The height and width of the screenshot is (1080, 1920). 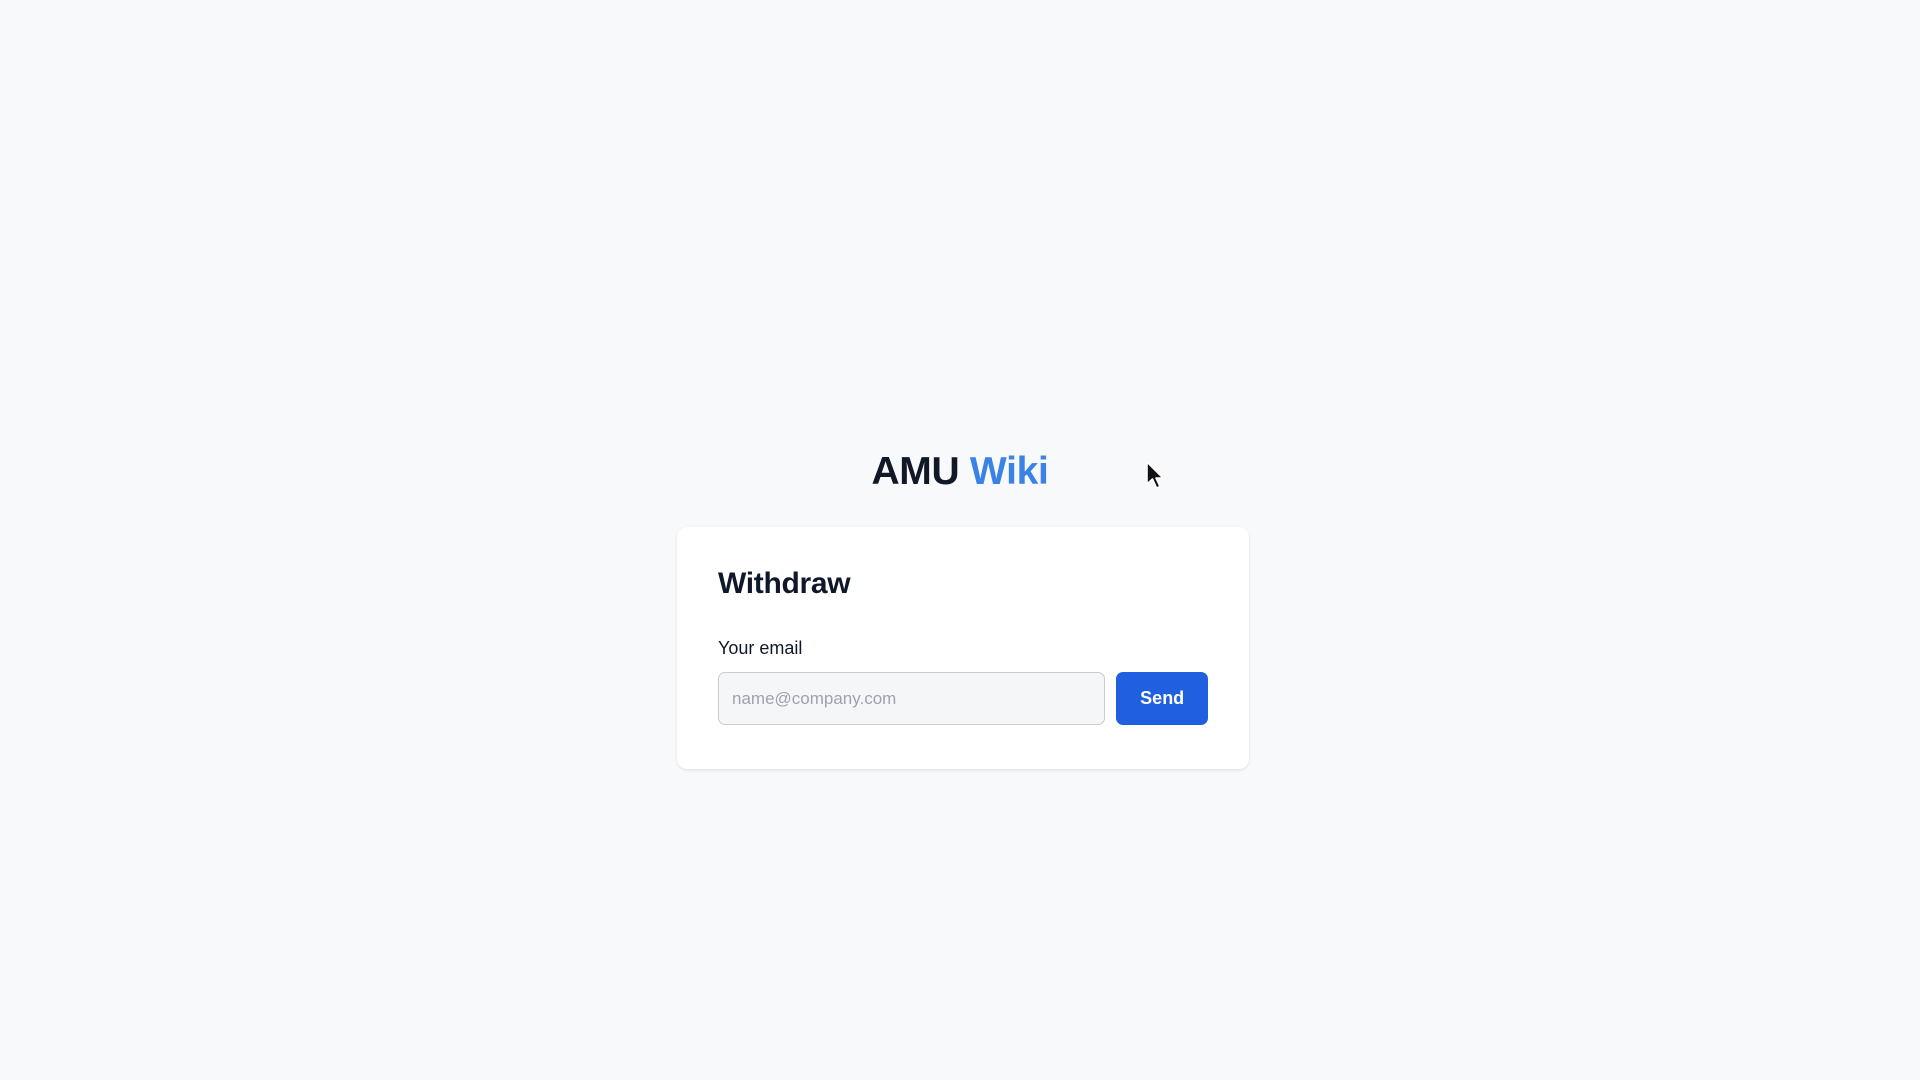 I want to click on send-button: Send, so click(x=1162, y=698).